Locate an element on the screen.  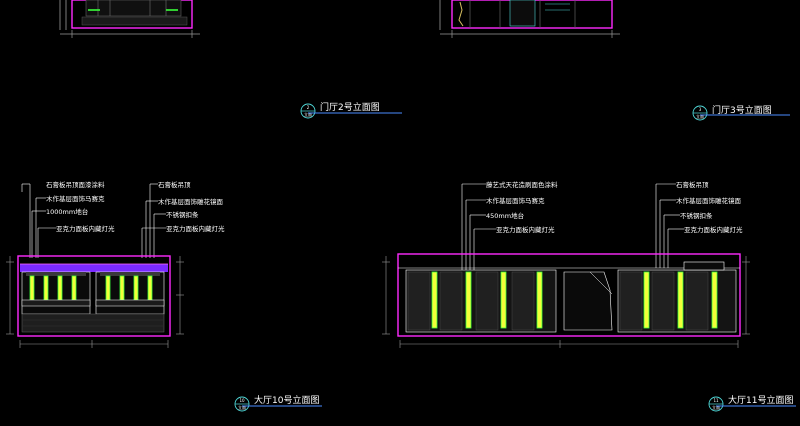
door-hall-2-elevation is located at coordinates (129, 19).